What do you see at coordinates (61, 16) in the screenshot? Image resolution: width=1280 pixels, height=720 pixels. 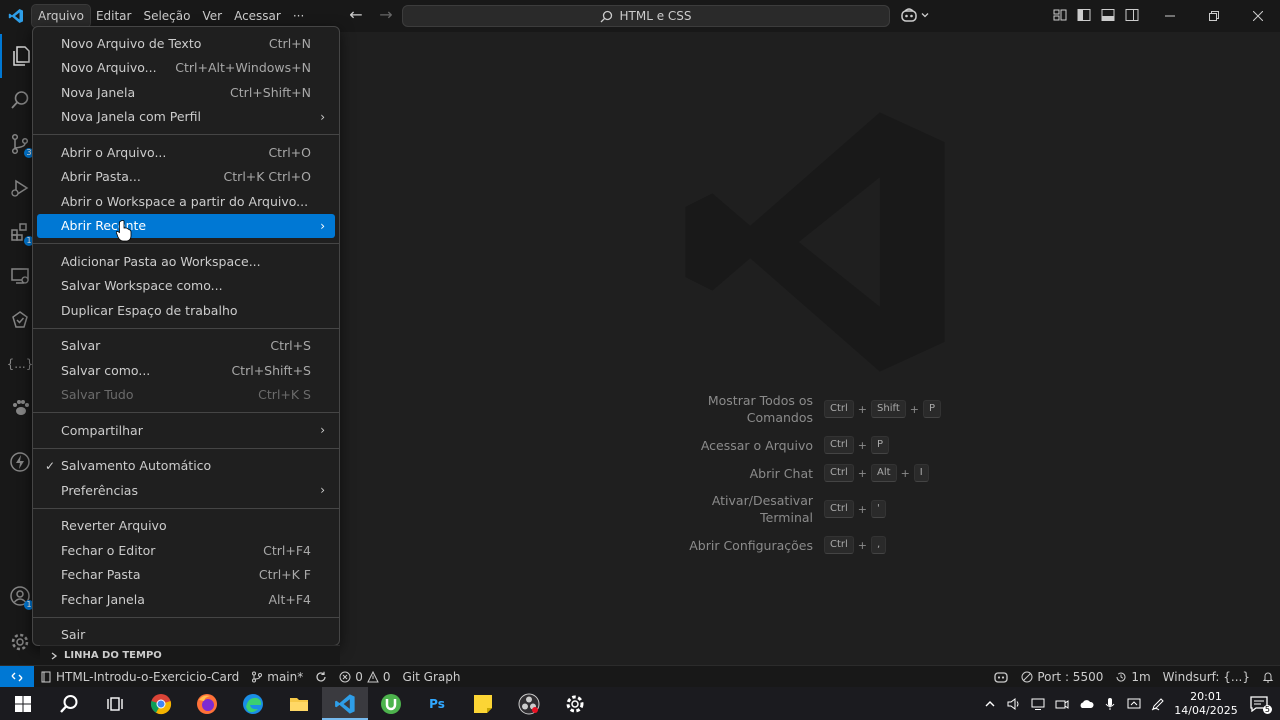 I see `menu-arquivo: Arquivo` at bounding box center [61, 16].